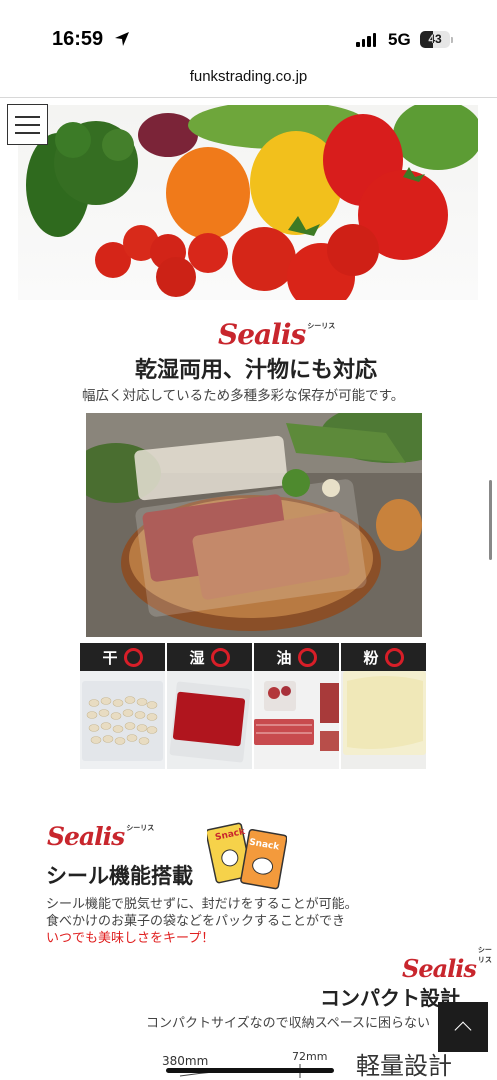 This screenshot has width=497, height=1080. Describe the element at coordinates (78, 39) in the screenshot. I see `status-time: 16:59` at that location.